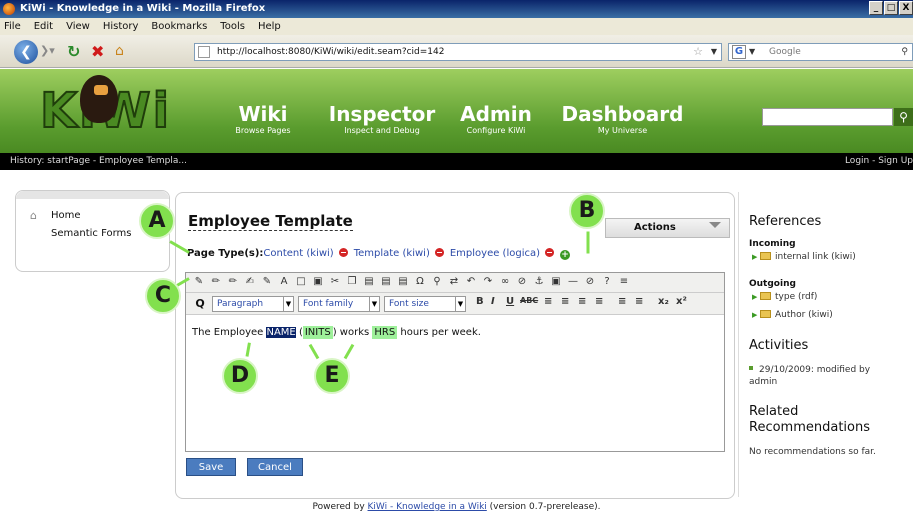 The image size is (913, 521). Describe the element at coordinates (548, 301) in the screenshot. I see `align-left-icon: ≡` at that location.